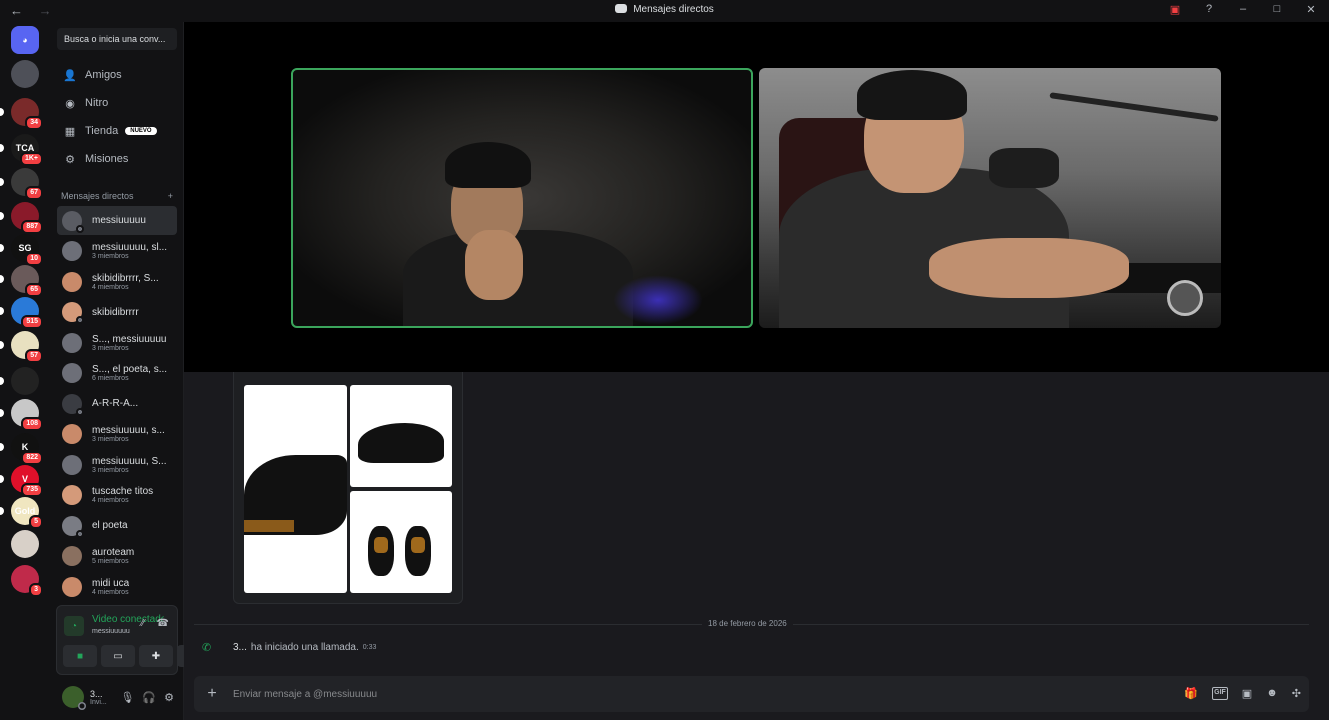  I want to click on video-tile-self, so click(522, 198).